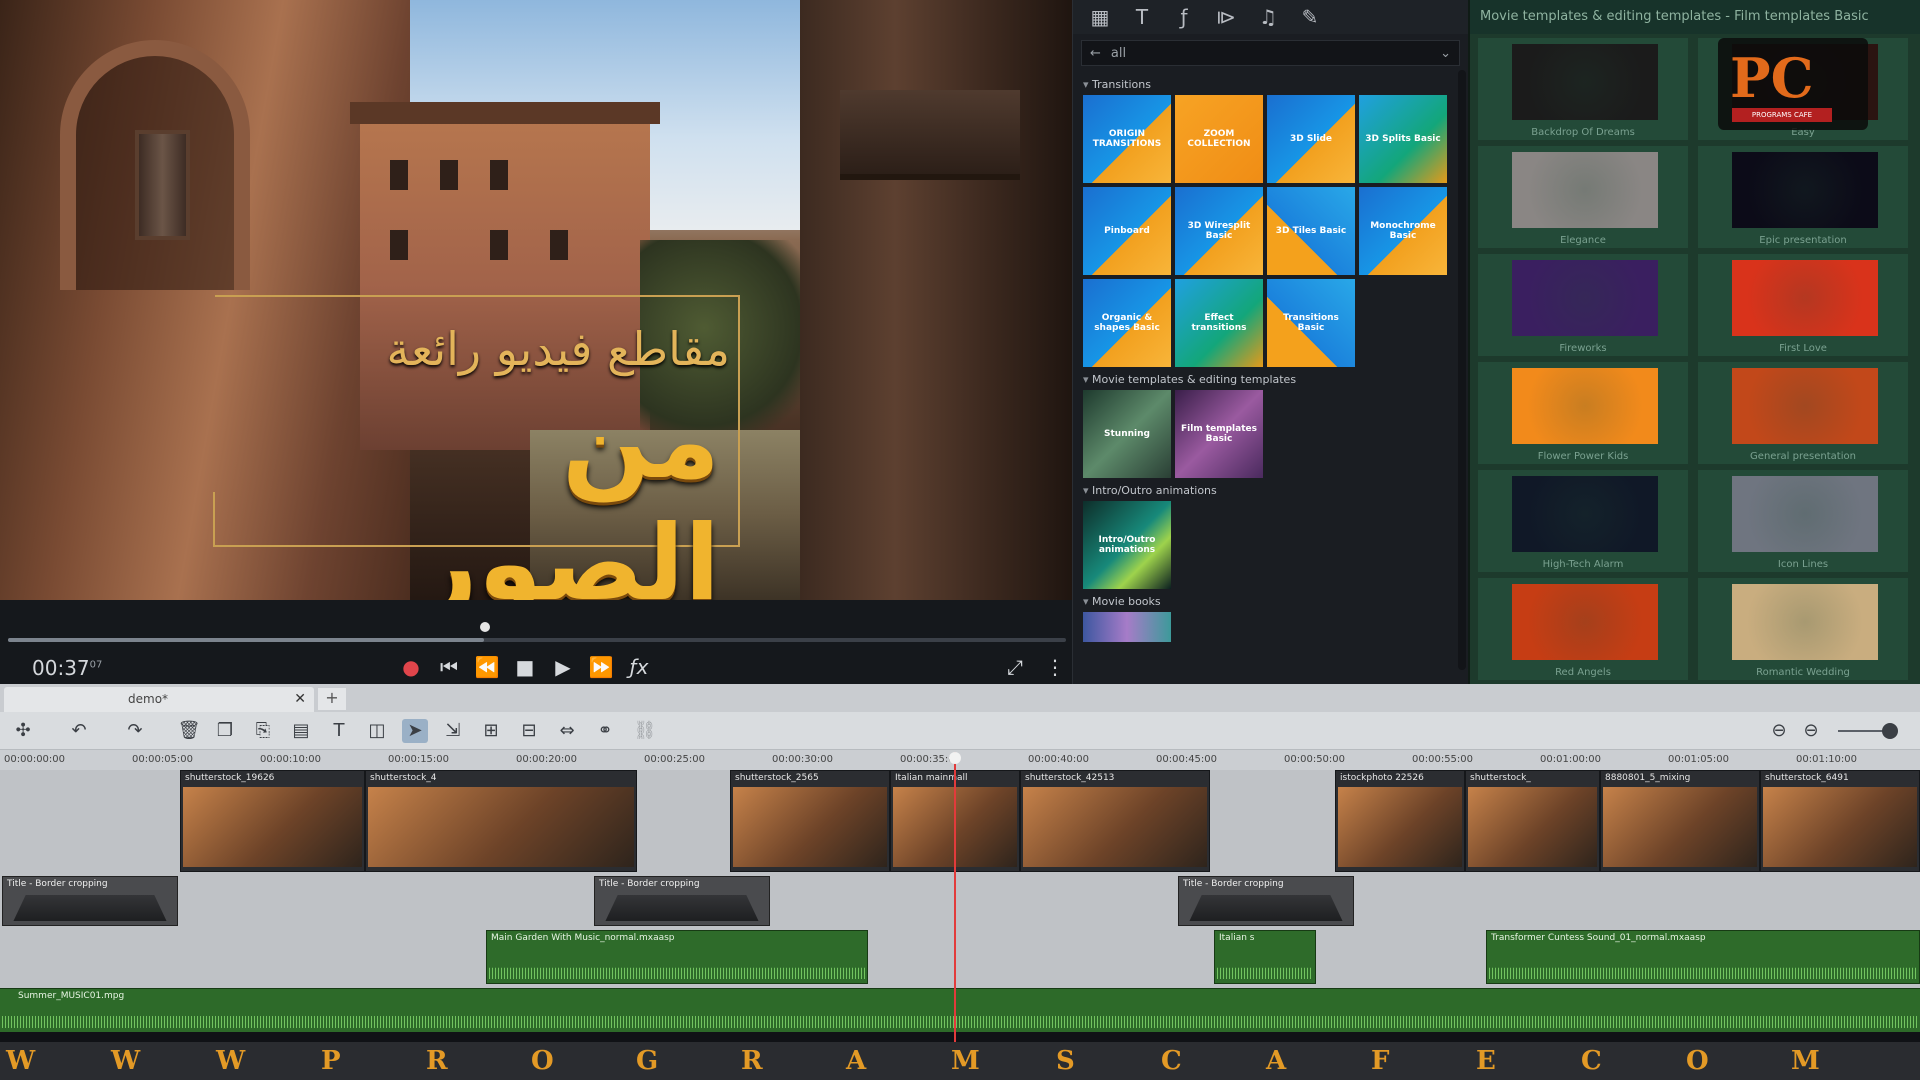  What do you see at coordinates (1055, 667) in the screenshot?
I see `more-options-icon: ⋮` at bounding box center [1055, 667].